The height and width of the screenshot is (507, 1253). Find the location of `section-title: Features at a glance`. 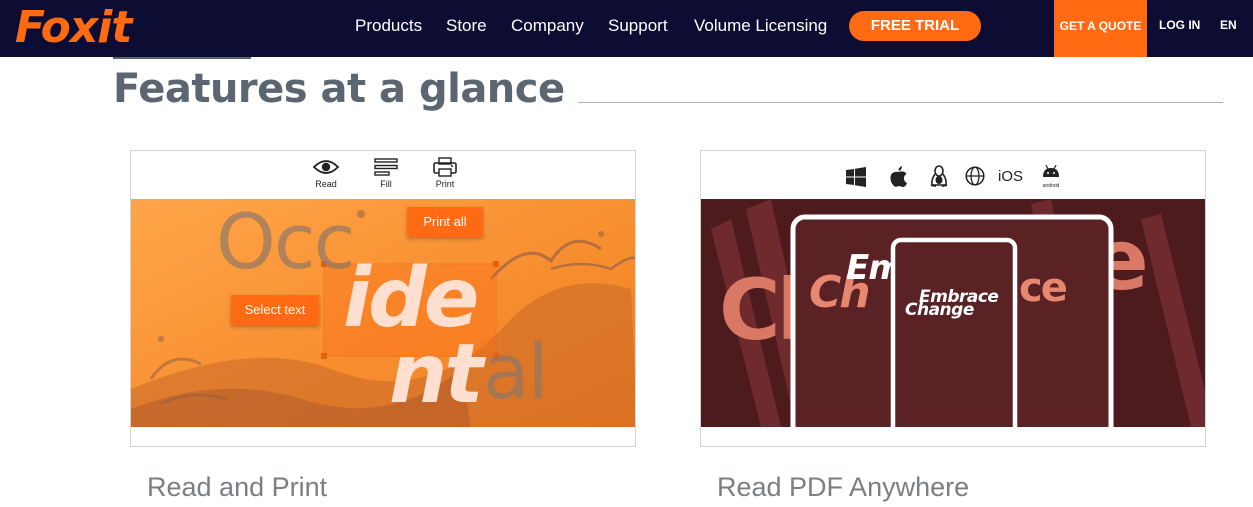

section-title: Features at a glance is located at coordinates (339, 89).